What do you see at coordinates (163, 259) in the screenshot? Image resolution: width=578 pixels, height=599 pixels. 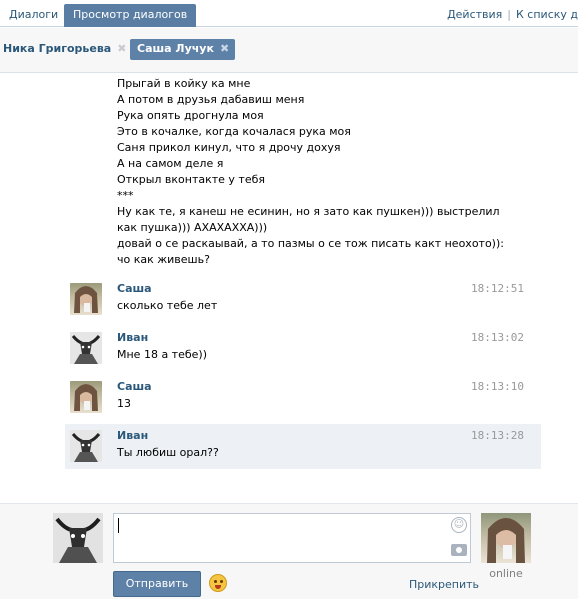 I see `message-line: чо как живешь?` at bounding box center [163, 259].